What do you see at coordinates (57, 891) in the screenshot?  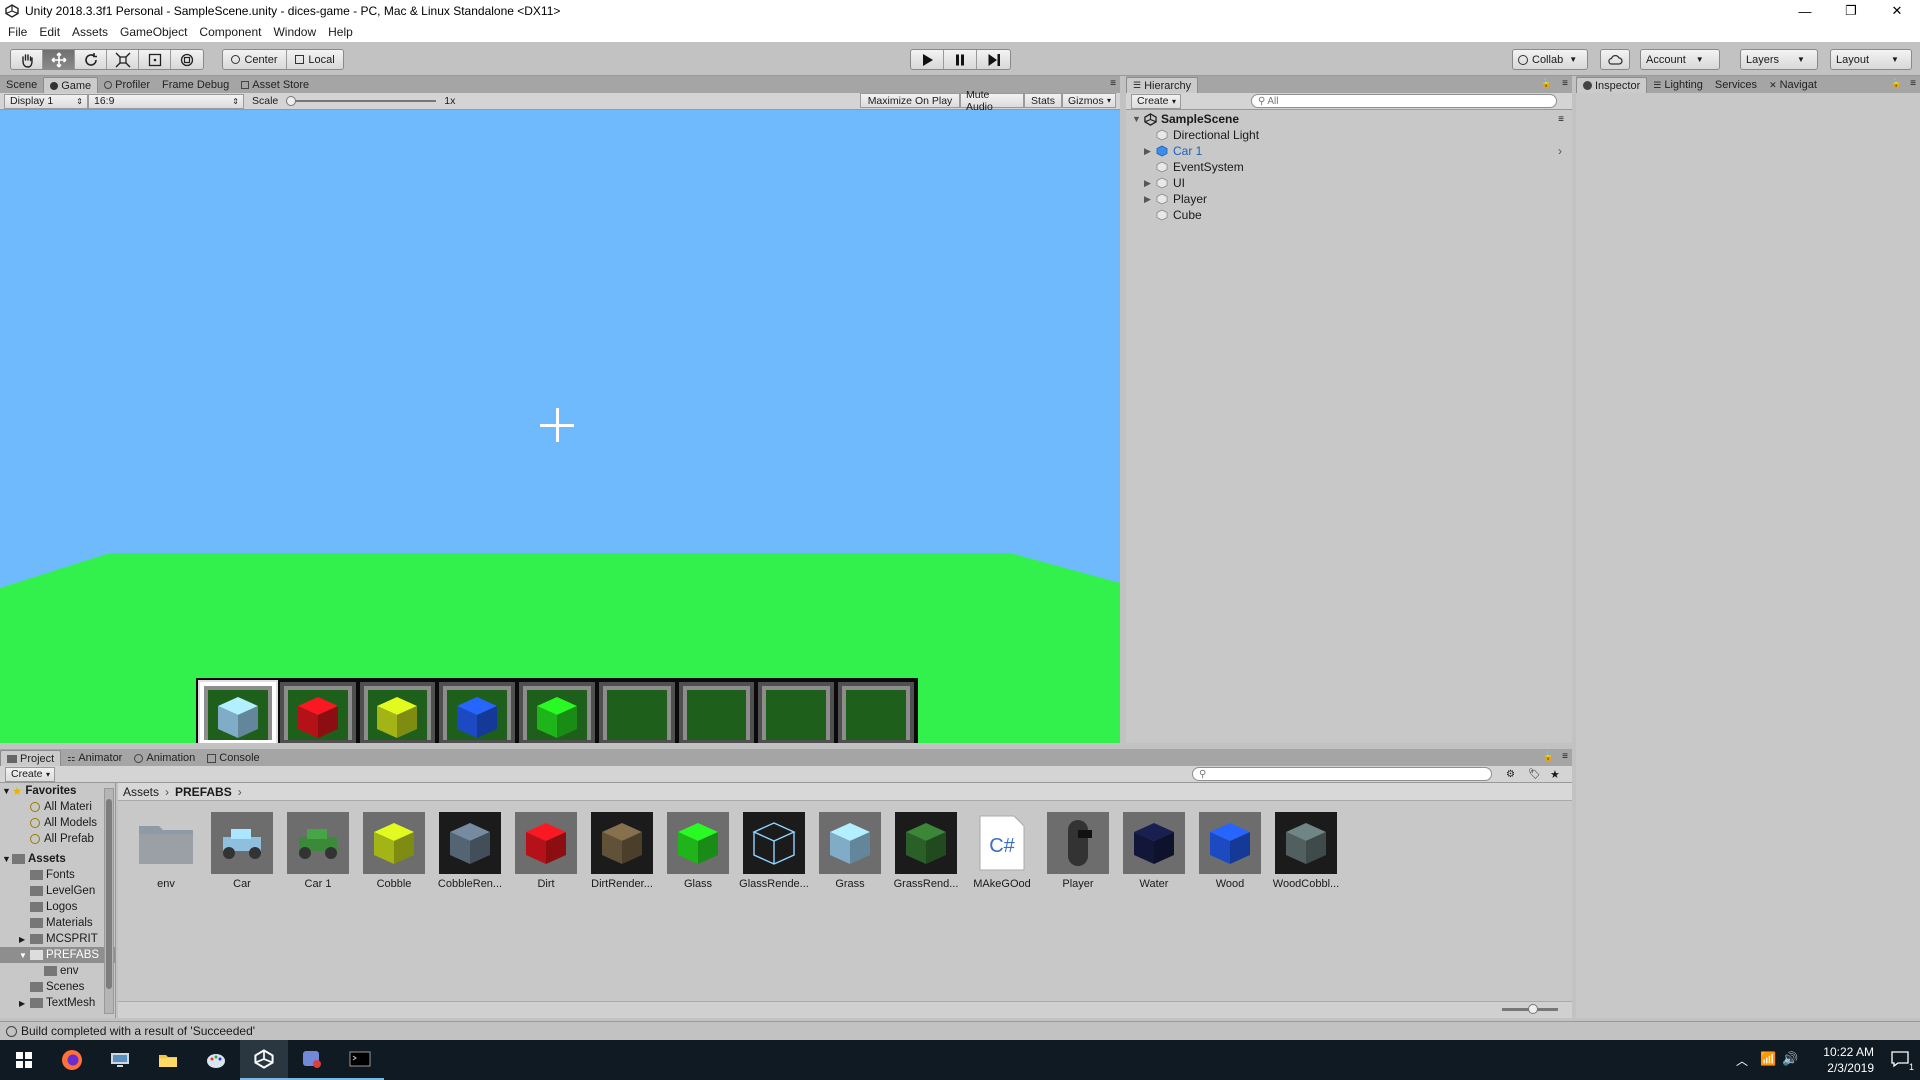 I see `folder-item: LevelGen` at bounding box center [57, 891].